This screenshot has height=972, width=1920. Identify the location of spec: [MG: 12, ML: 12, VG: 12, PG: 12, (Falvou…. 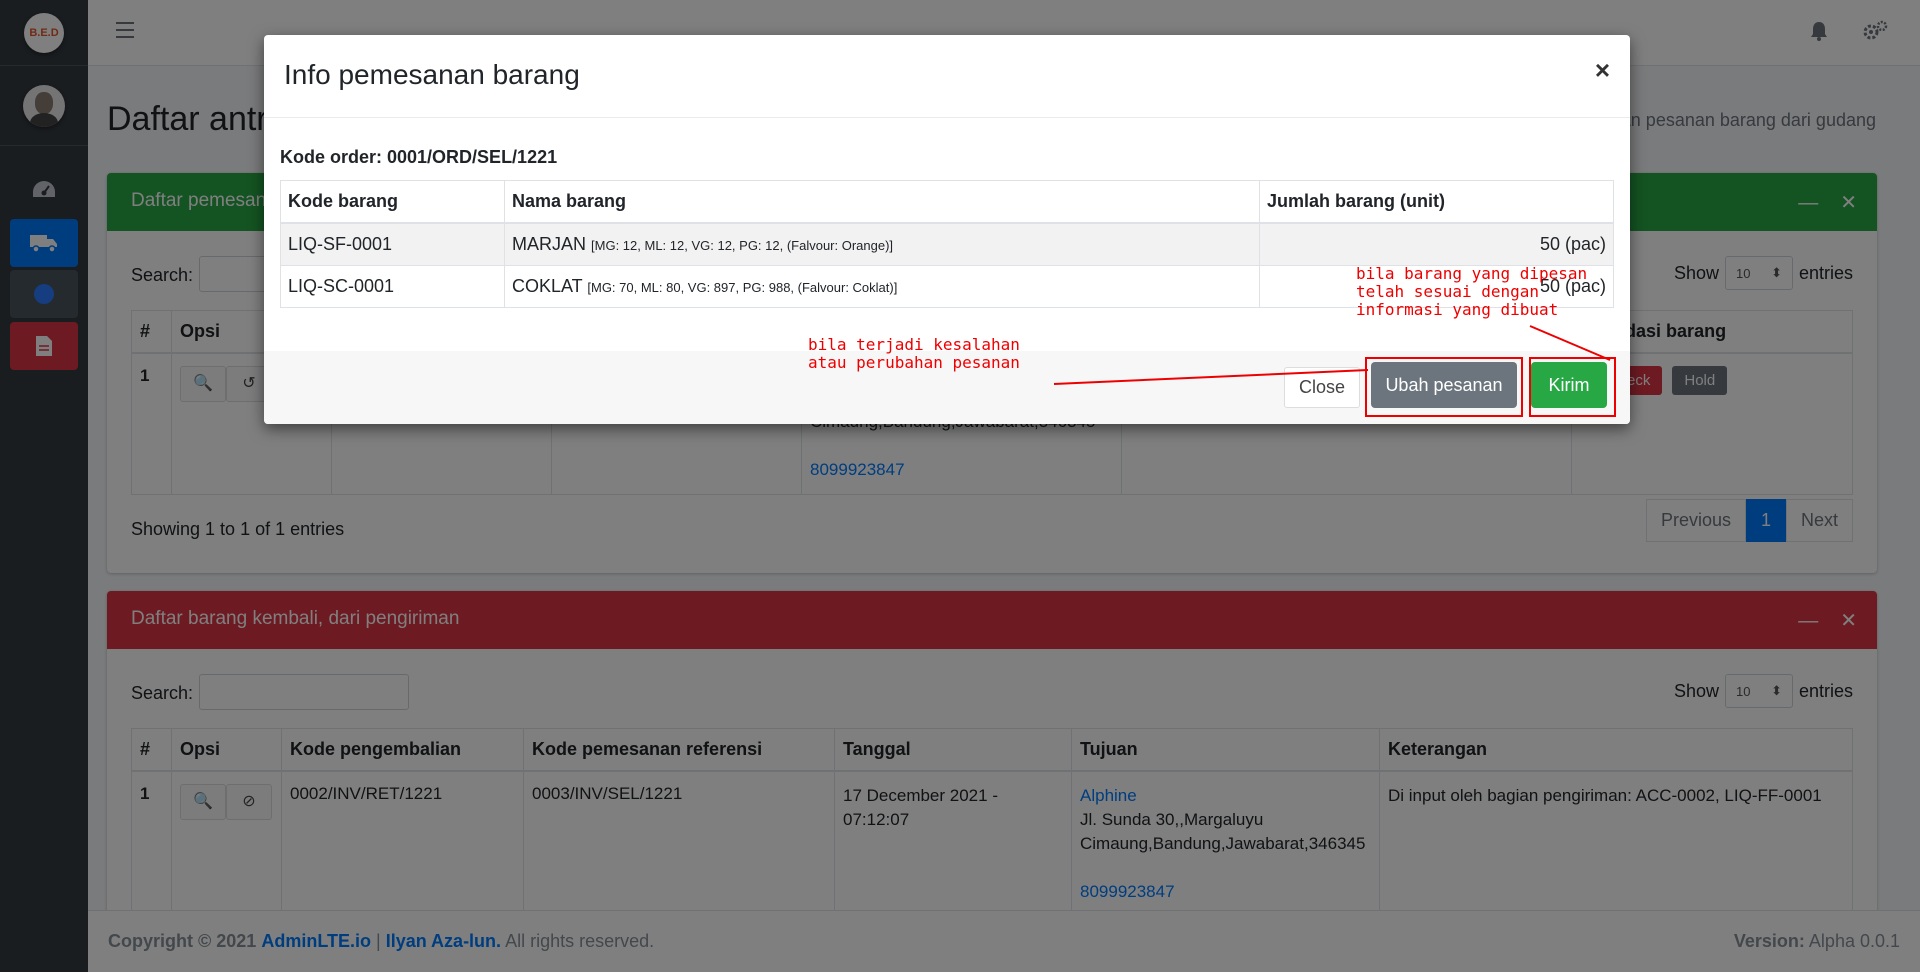
(742, 245).